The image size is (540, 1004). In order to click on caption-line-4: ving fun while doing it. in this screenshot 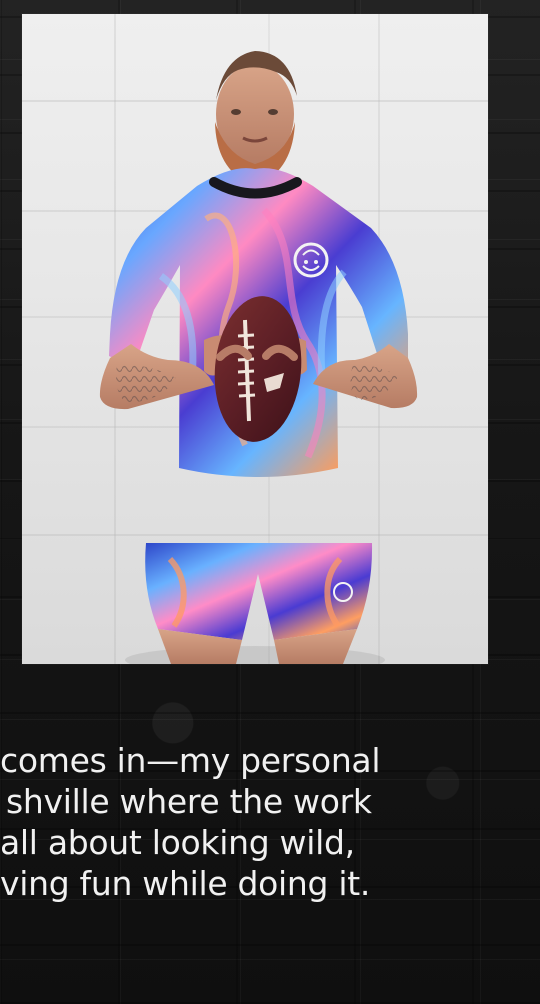, I will do `click(185, 883)`.